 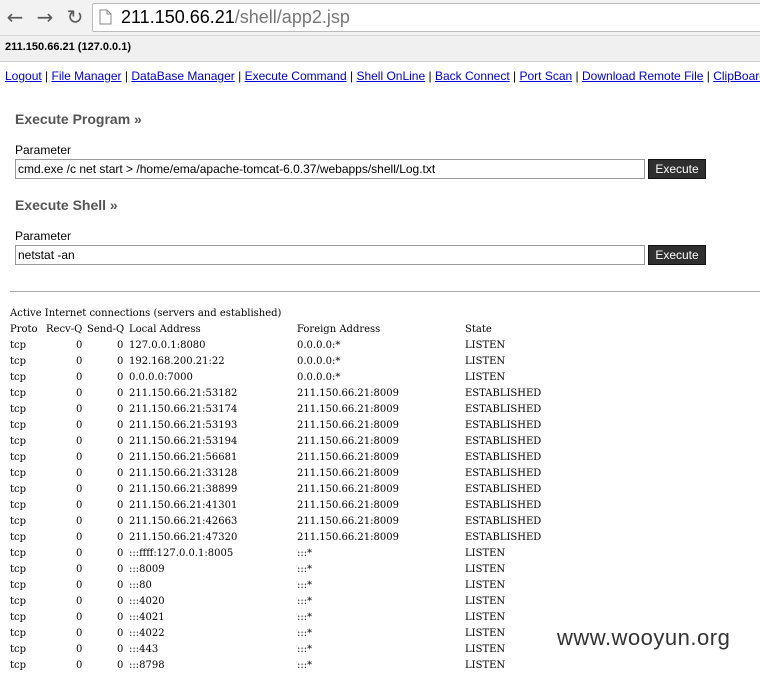 What do you see at coordinates (182, 76) in the screenshot?
I see `menu-link-database-manager: DataBase Manager` at bounding box center [182, 76].